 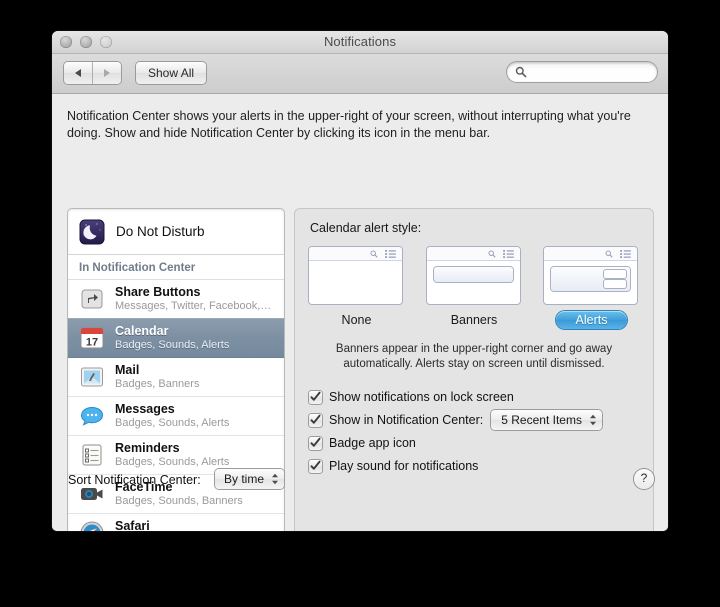 What do you see at coordinates (355, 275) in the screenshot?
I see `alert-style-thumbnail-none` at bounding box center [355, 275].